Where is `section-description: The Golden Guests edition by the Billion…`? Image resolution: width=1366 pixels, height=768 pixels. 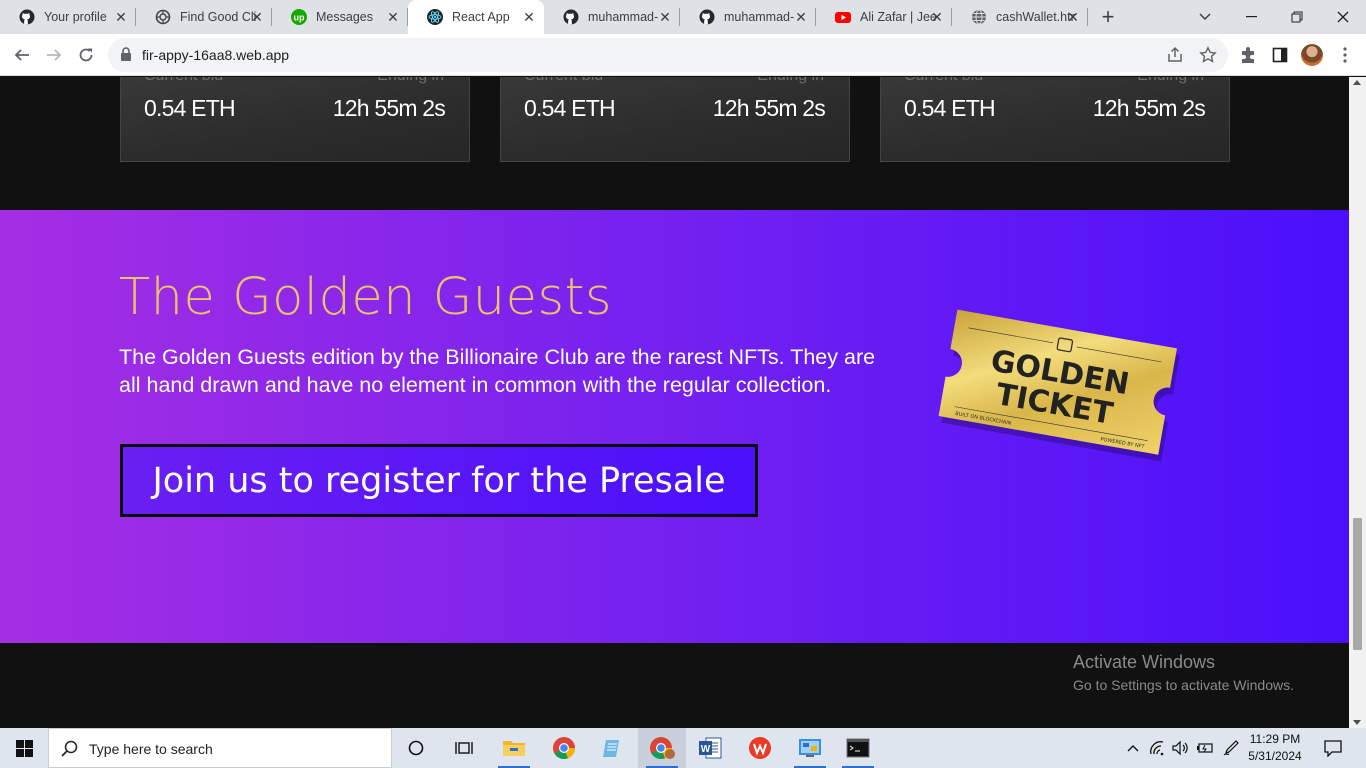 section-description: The Golden Guests edition by the Billion… is located at coordinates (497, 371).